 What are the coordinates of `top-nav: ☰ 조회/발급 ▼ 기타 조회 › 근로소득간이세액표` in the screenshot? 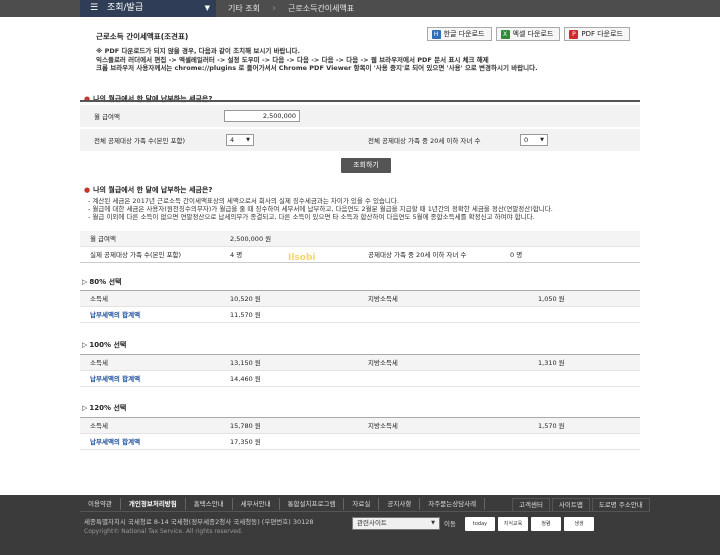 It's located at (360, 8).